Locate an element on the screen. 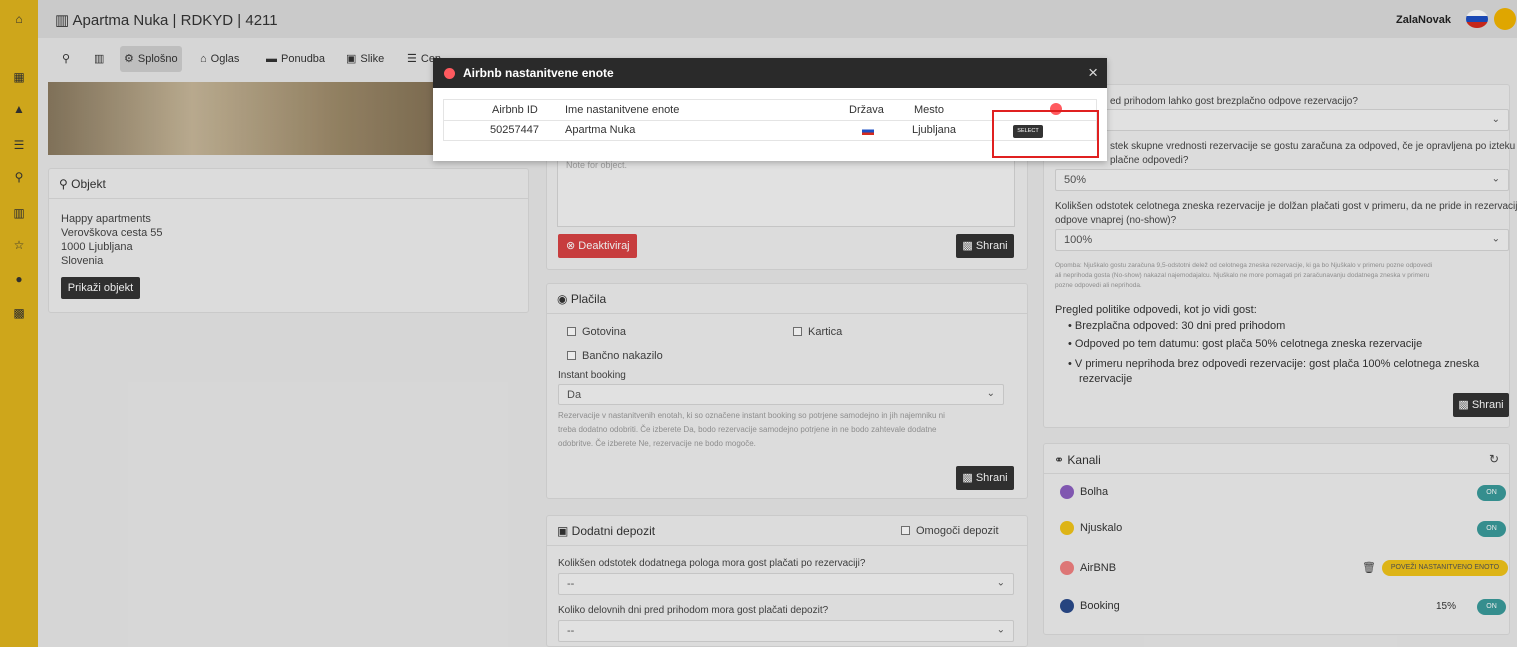 This screenshot has height=647, width=1517. row-unit-name: Apartma Nuka is located at coordinates (600, 130).